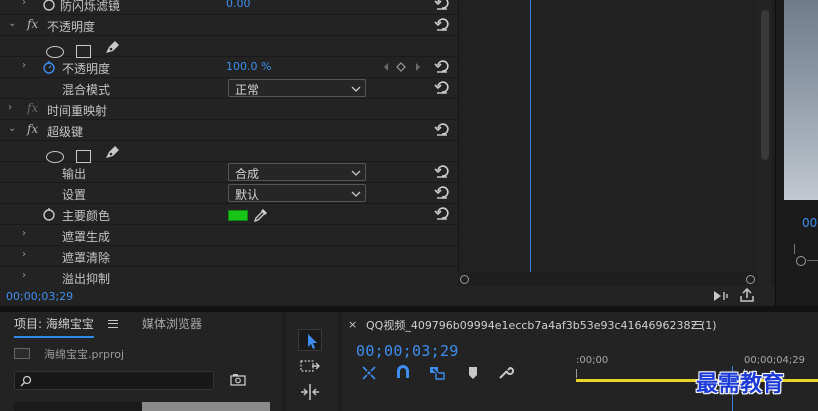 This screenshot has width=818, height=411. I want to click on output-select: 合成, so click(297, 172).